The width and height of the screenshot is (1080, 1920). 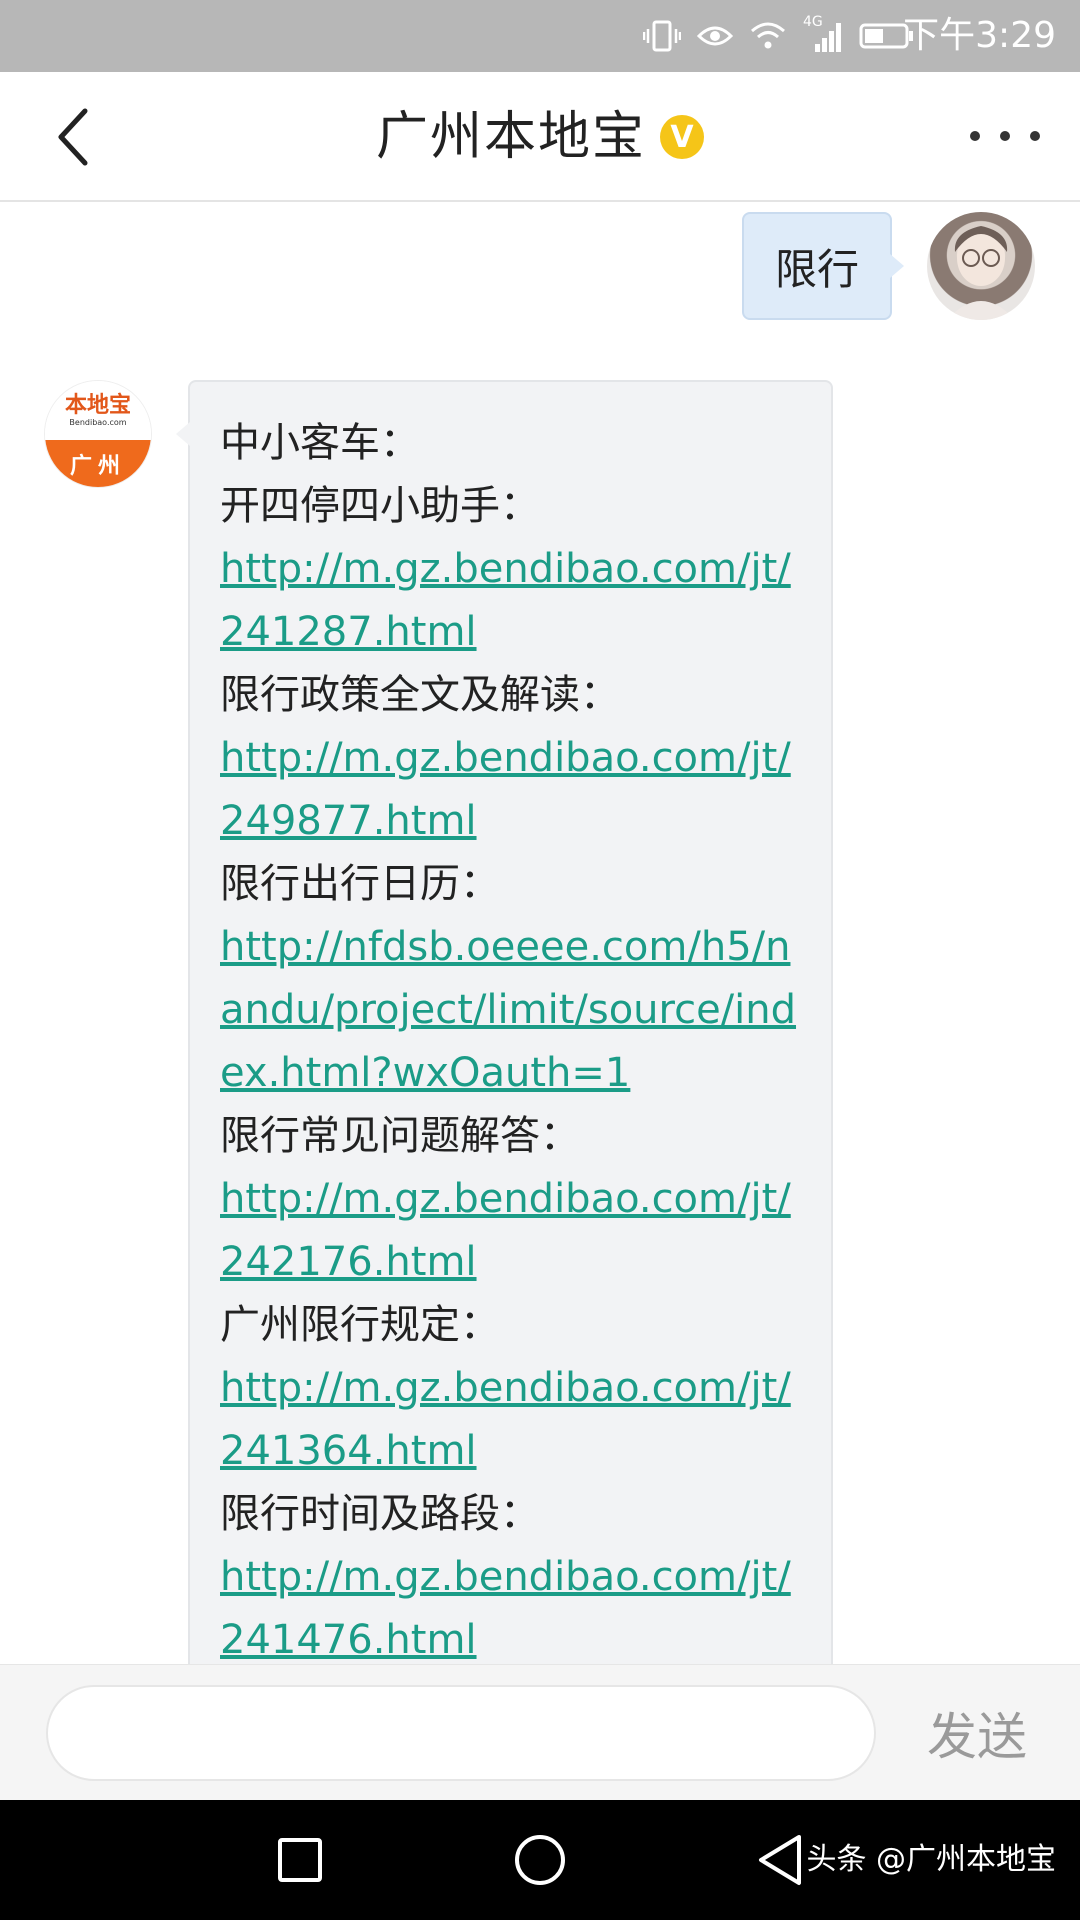 I want to click on message-link: http://m.gz.bendibao.com/jt/241287.html, so click(x=512, y=601).